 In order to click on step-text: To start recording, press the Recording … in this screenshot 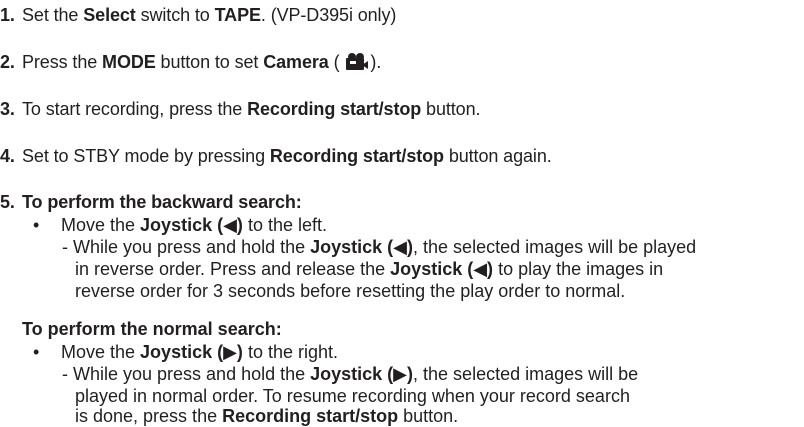, I will do `click(251, 109)`.